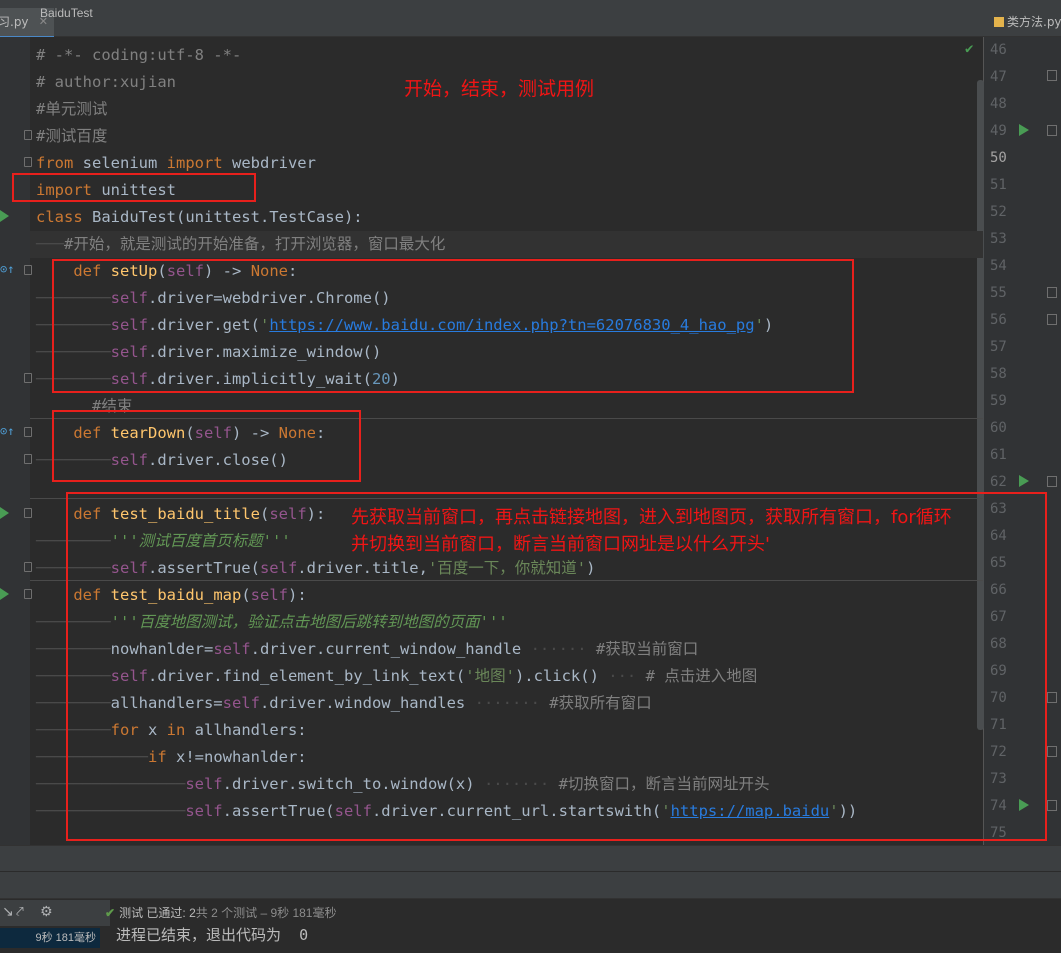  I want to click on code-line: ───#开始，就是测试的开始准备，打开浏览器，窗口最大化, so click(241, 244).